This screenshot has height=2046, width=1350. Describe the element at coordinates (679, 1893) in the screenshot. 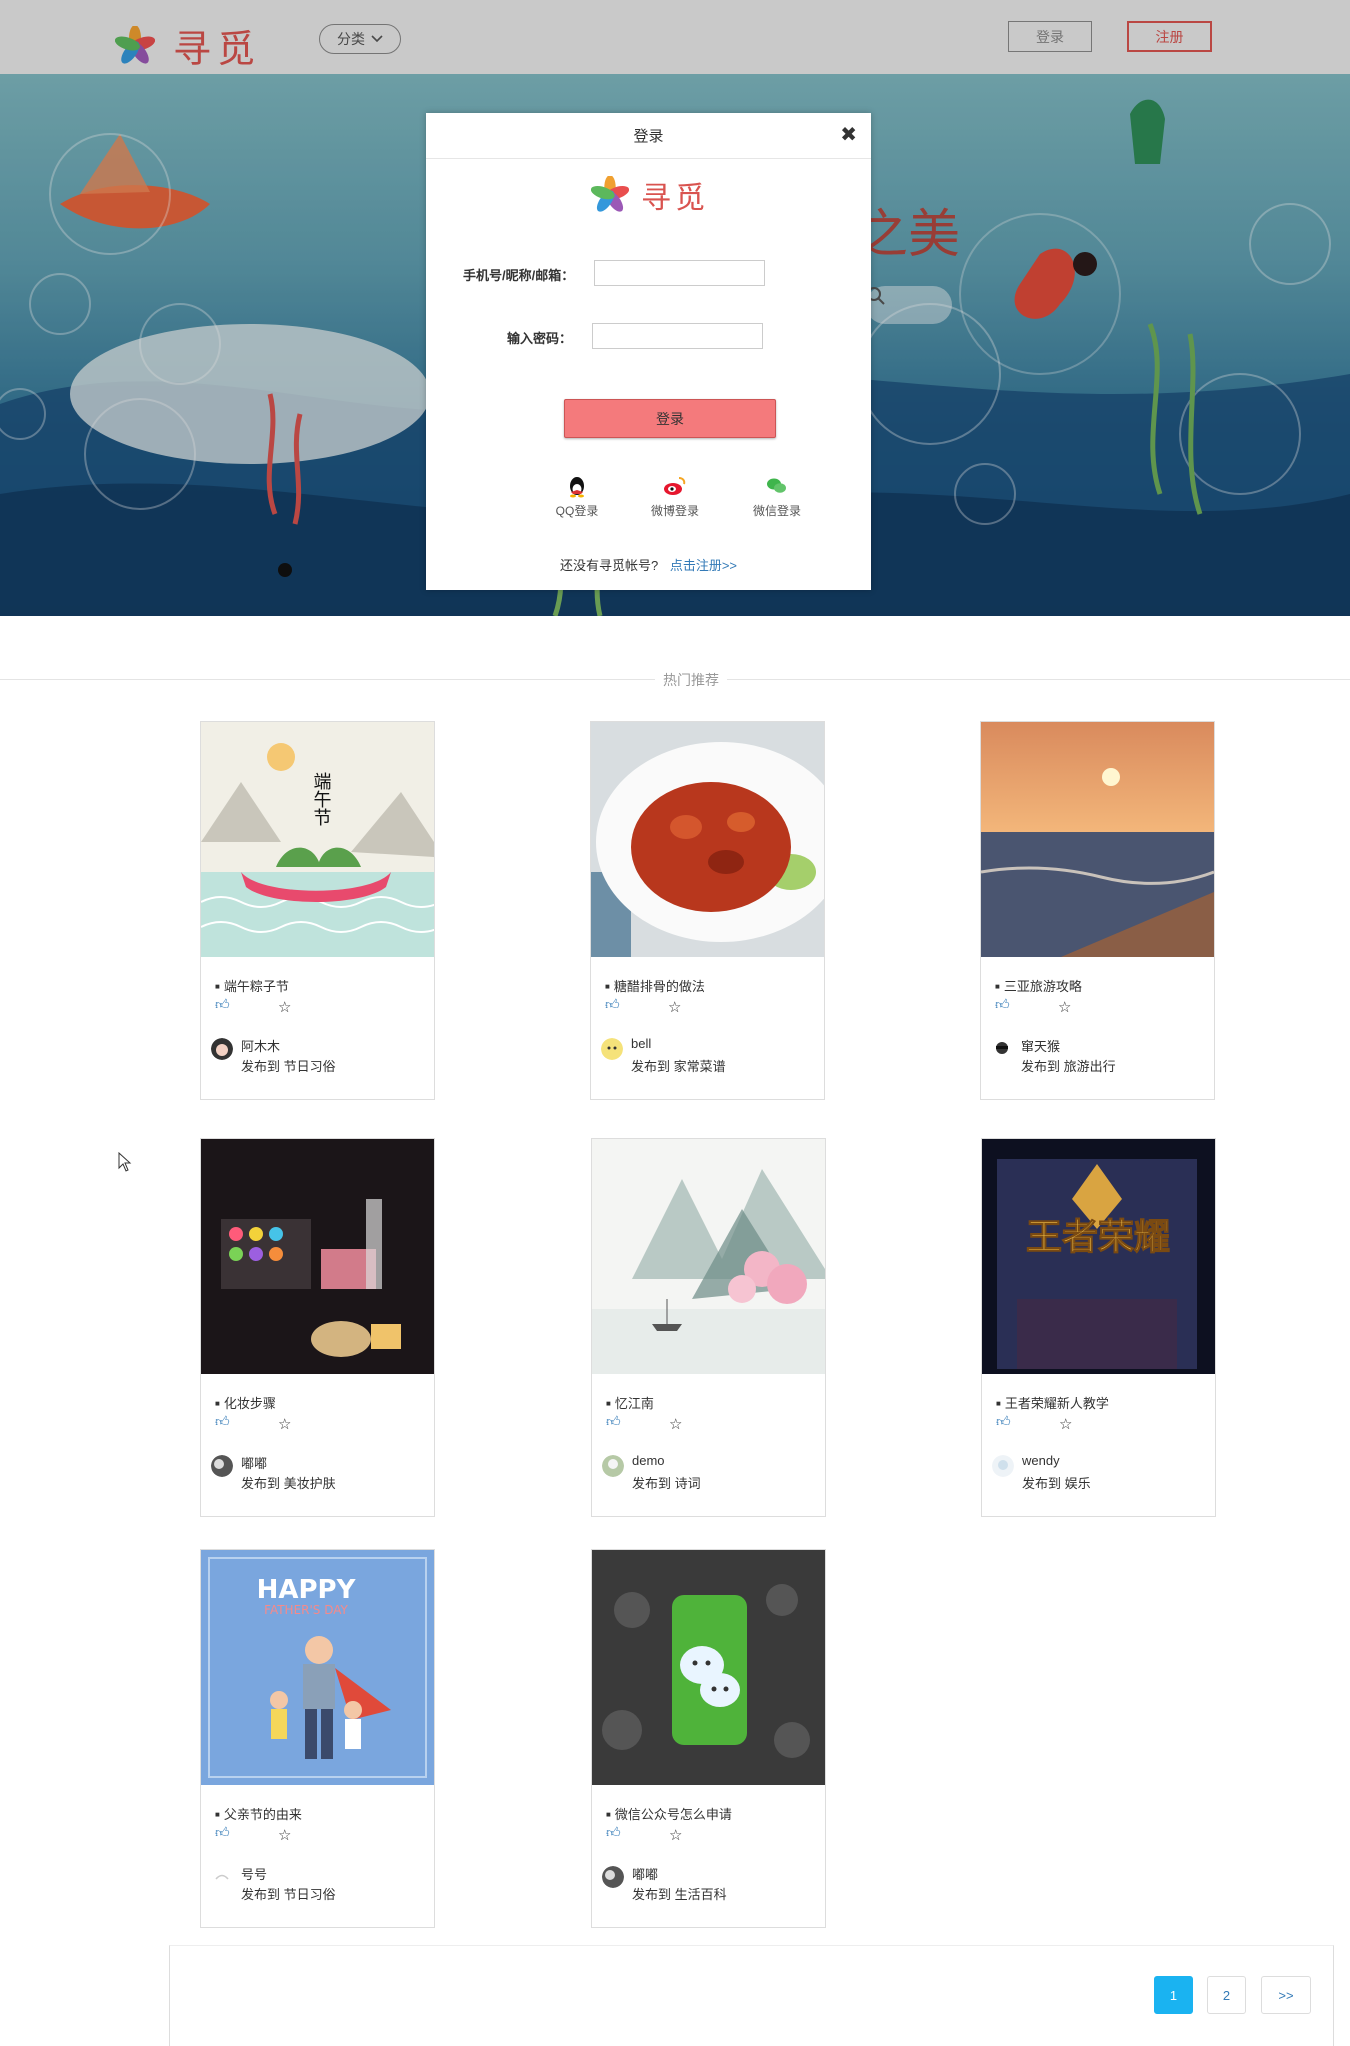

I see `post-category: 发布到 生活百科` at that location.